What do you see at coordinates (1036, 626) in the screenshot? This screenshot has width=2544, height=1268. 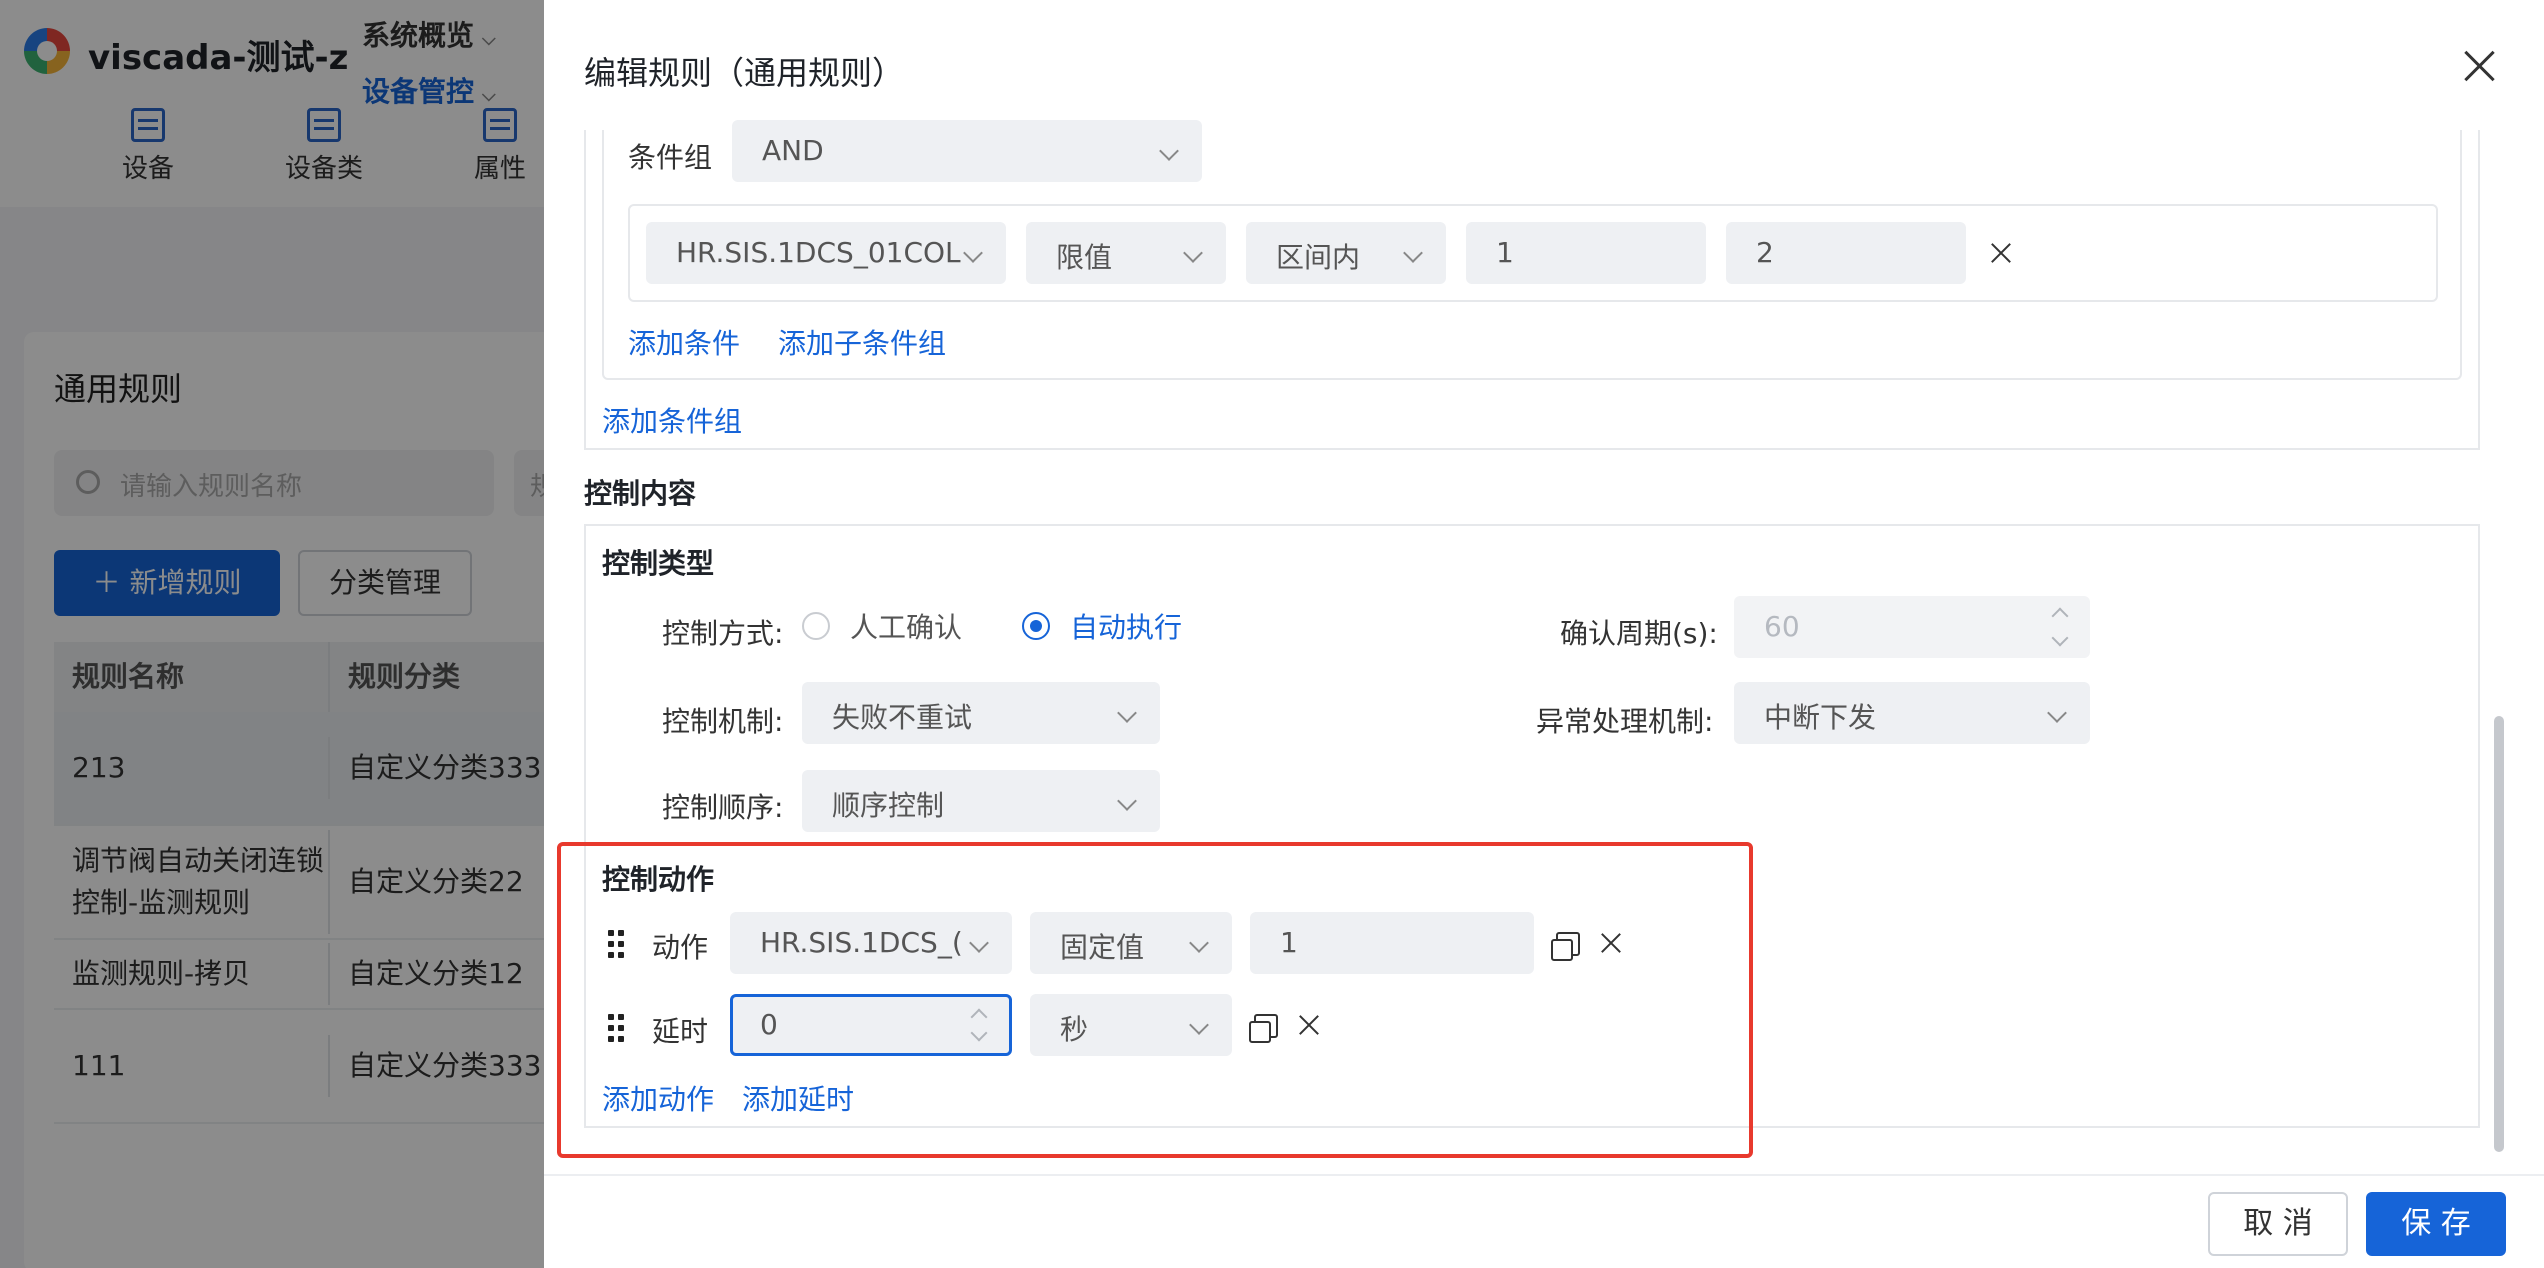 I see `radio-auto-execute` at bounding box center [1036, 626].